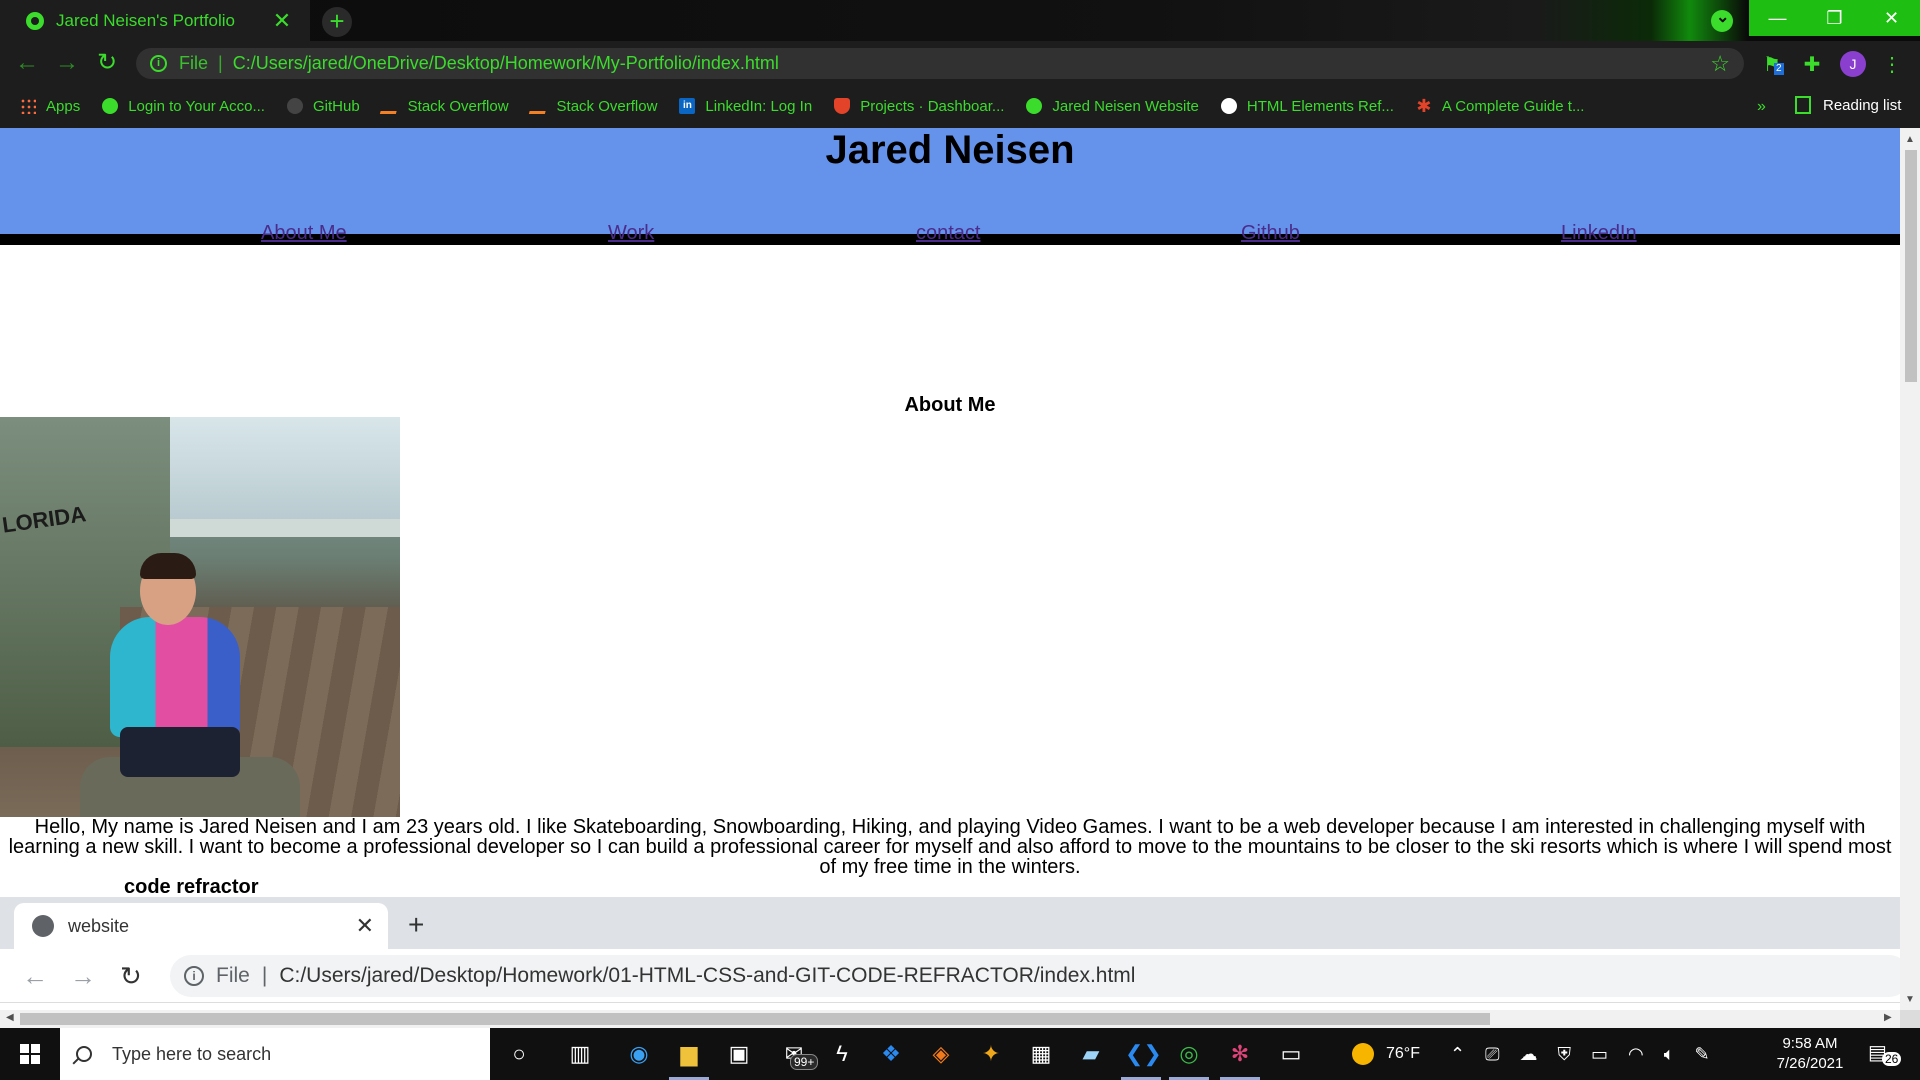 This screenshot has height=1080, width=1920. I want to click on about-heading: About Me, so click(950, 405).